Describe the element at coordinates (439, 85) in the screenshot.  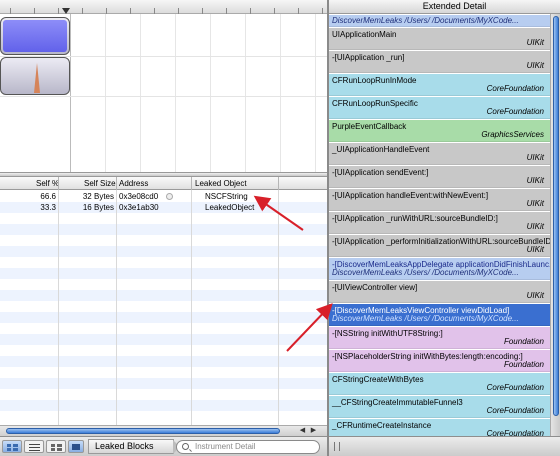
I see `stack-frame: CFRunLoopRunInMode CoreFoundation` at that location.